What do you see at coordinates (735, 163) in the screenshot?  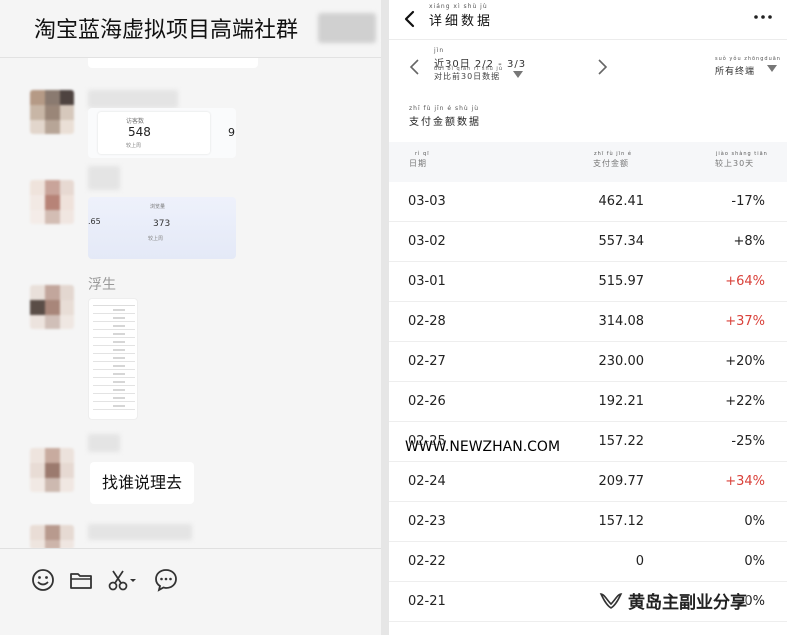 I see `column-header-change: 较上30天` at bounding box center [735, 163].